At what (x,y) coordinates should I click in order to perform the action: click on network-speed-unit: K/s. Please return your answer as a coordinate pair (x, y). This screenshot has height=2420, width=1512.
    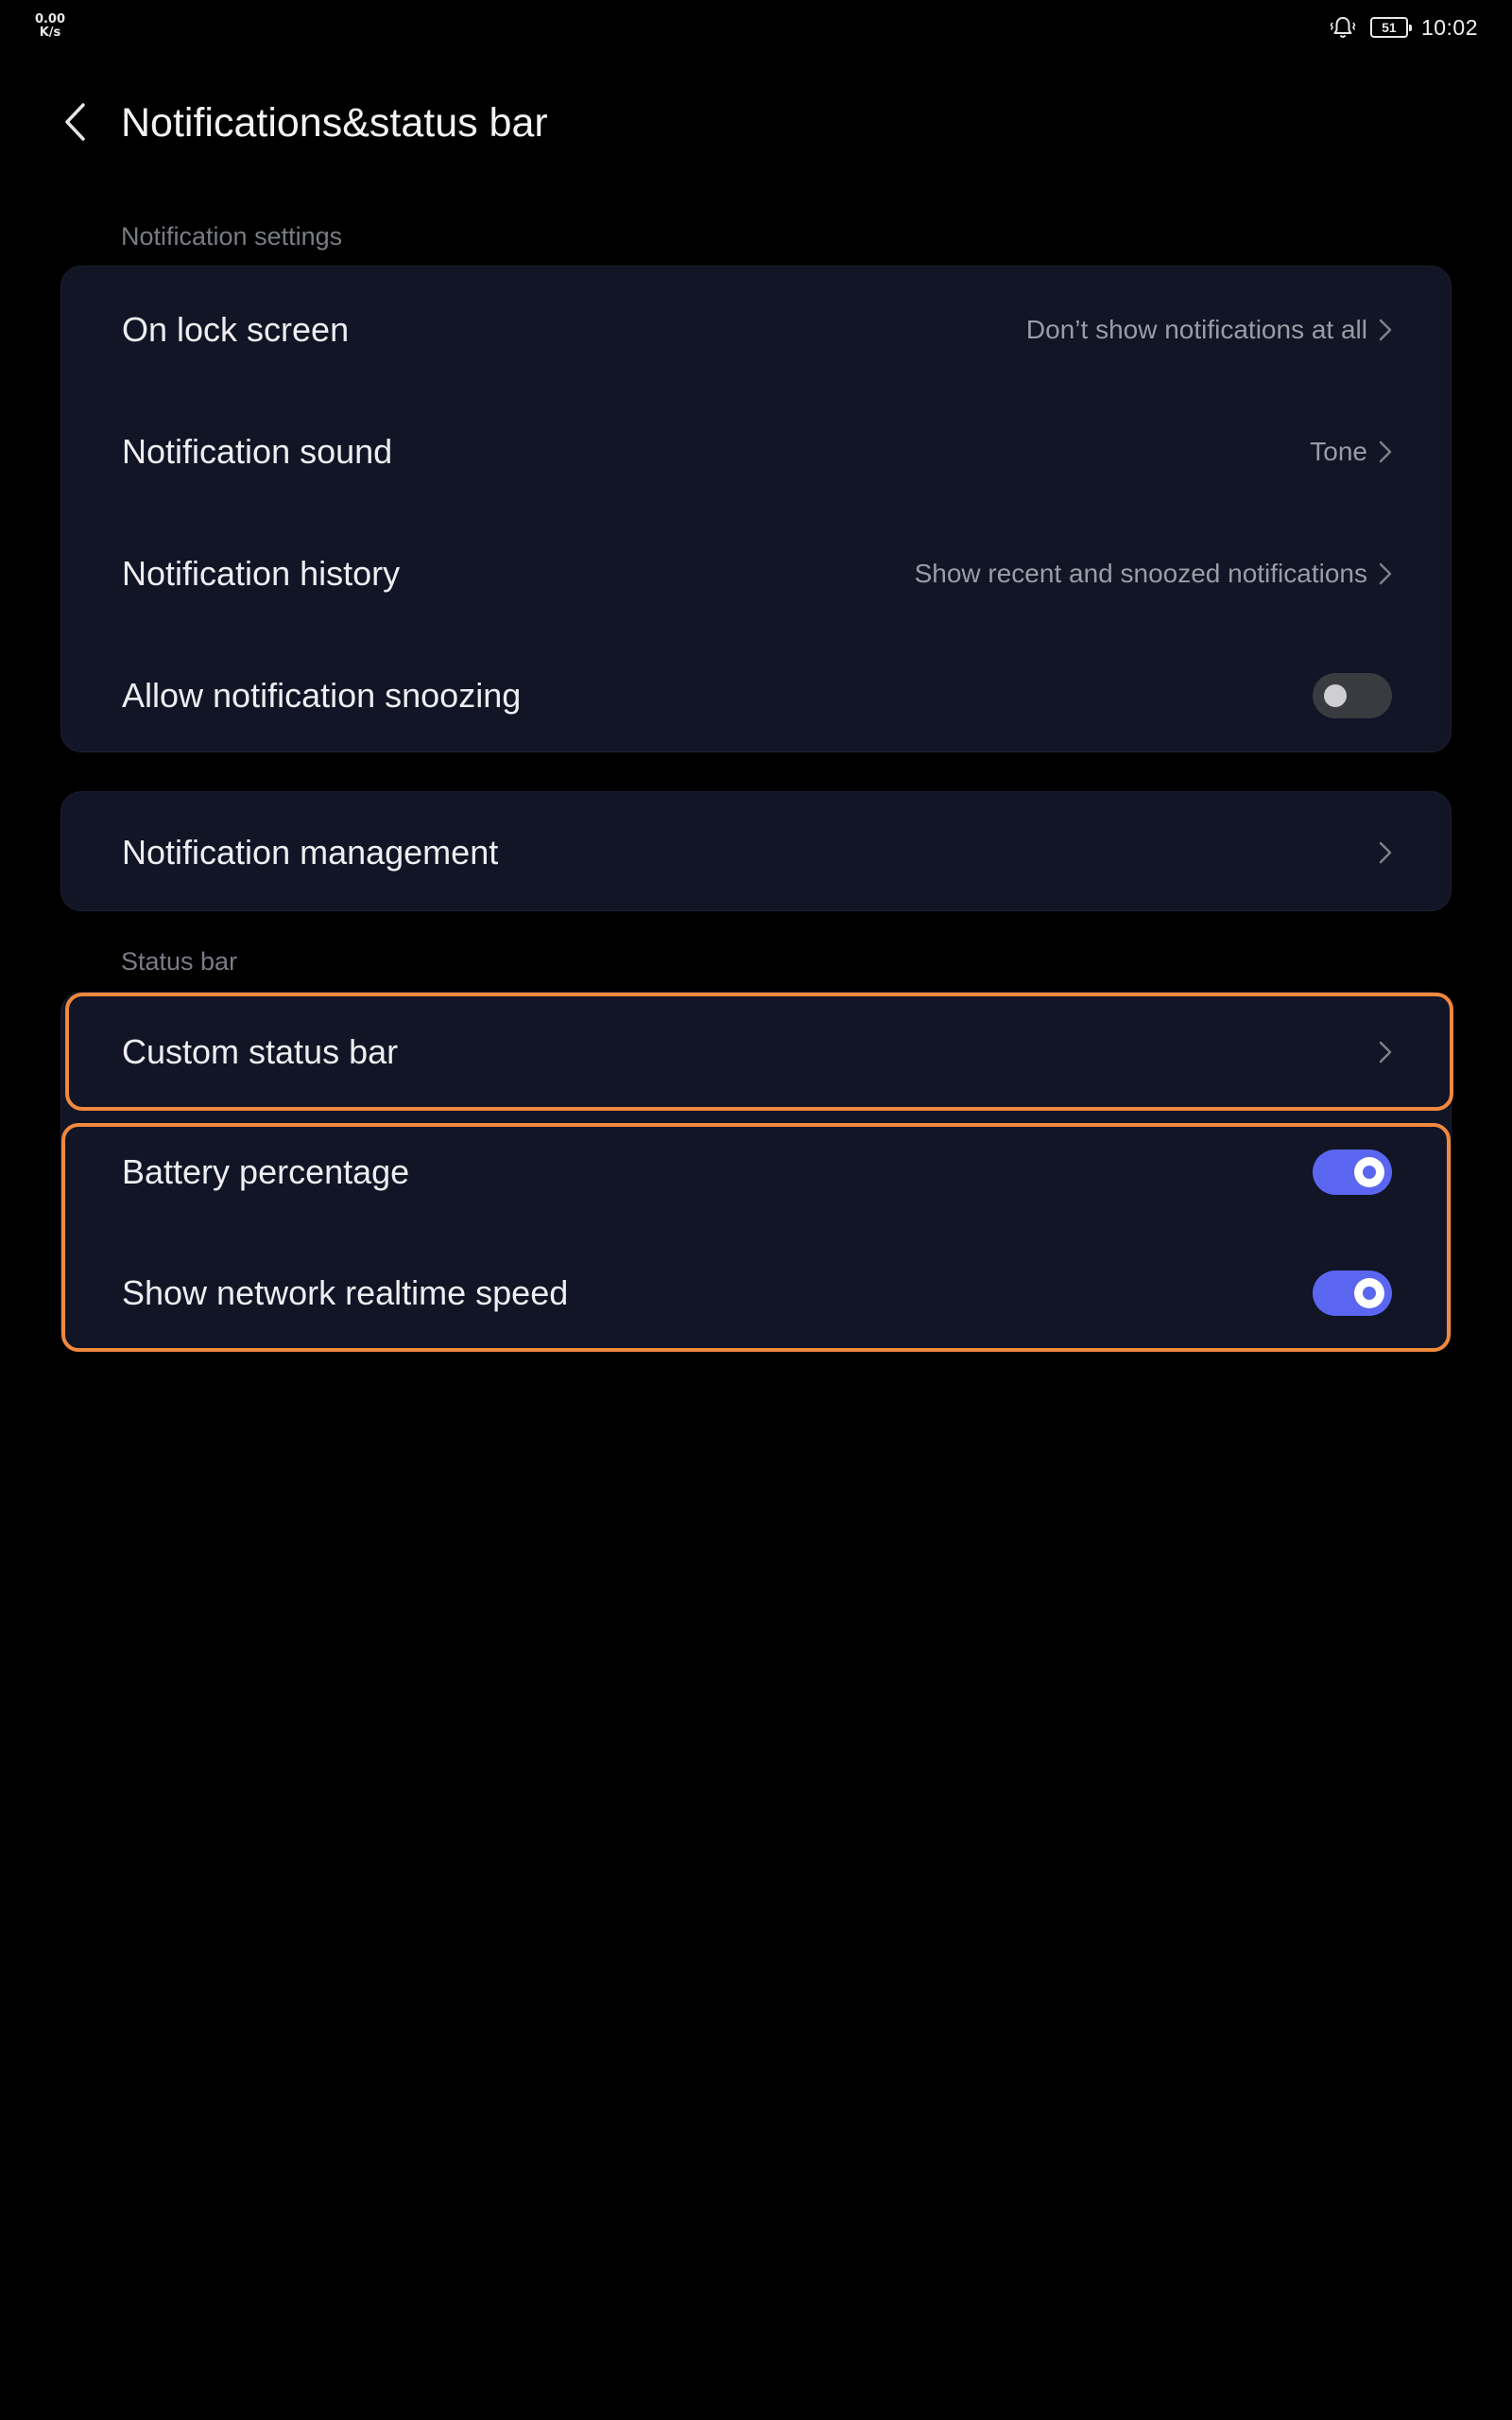
    Looking at the image, I should click on (50, 33).